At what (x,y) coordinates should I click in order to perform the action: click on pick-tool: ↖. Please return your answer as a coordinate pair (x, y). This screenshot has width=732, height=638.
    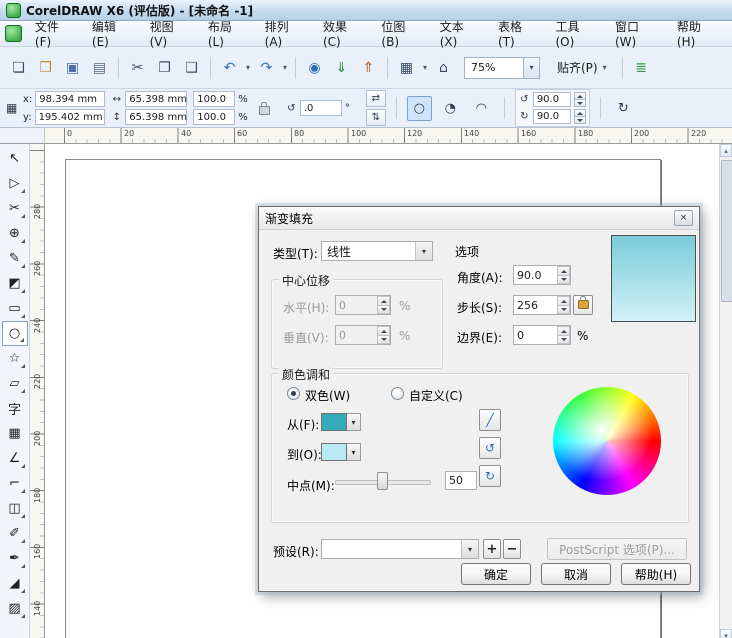
    Looking at the image, I should click on (15, 158).